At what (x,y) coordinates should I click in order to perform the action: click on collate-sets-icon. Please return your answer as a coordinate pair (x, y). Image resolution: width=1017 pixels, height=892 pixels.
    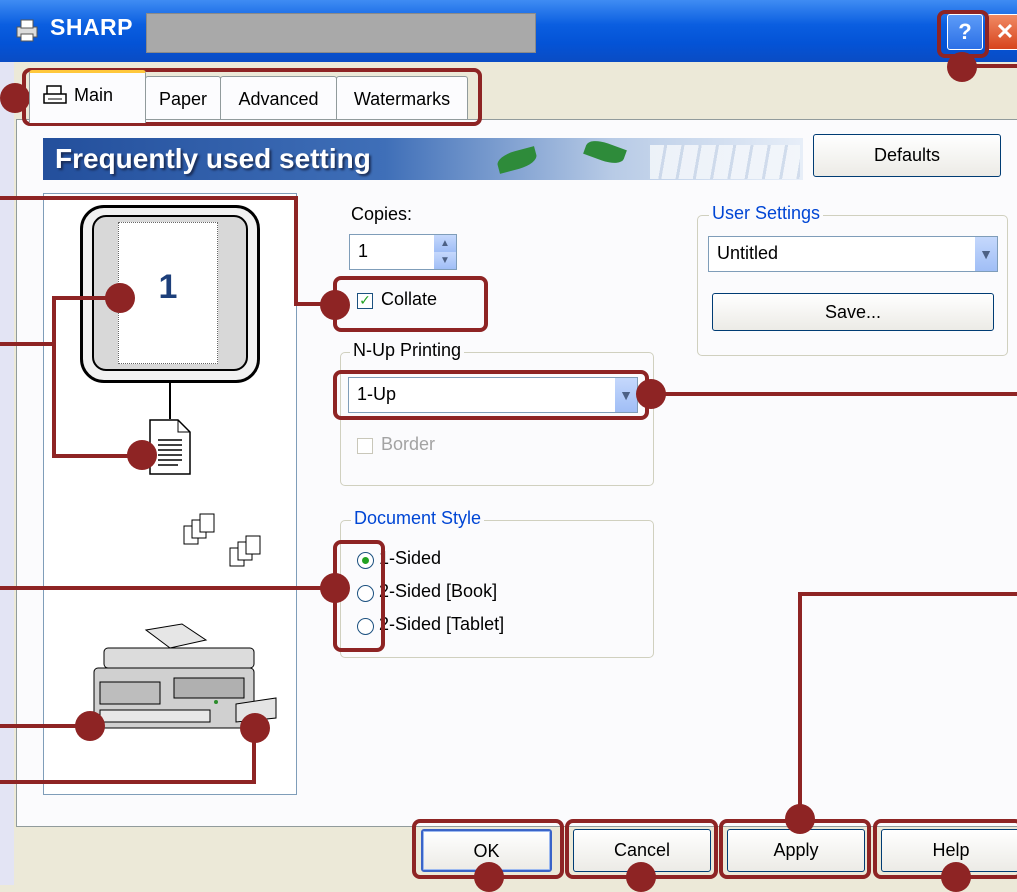
    Looking at the image, I should click on (222, 540).